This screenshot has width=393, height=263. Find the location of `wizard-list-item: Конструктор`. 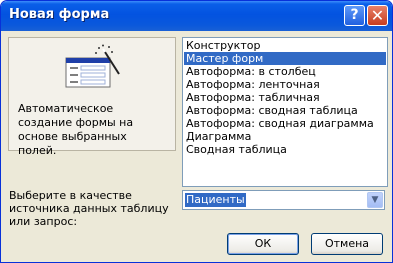

wizard-list-item: Конструктор is located at coordinates (285, 45).